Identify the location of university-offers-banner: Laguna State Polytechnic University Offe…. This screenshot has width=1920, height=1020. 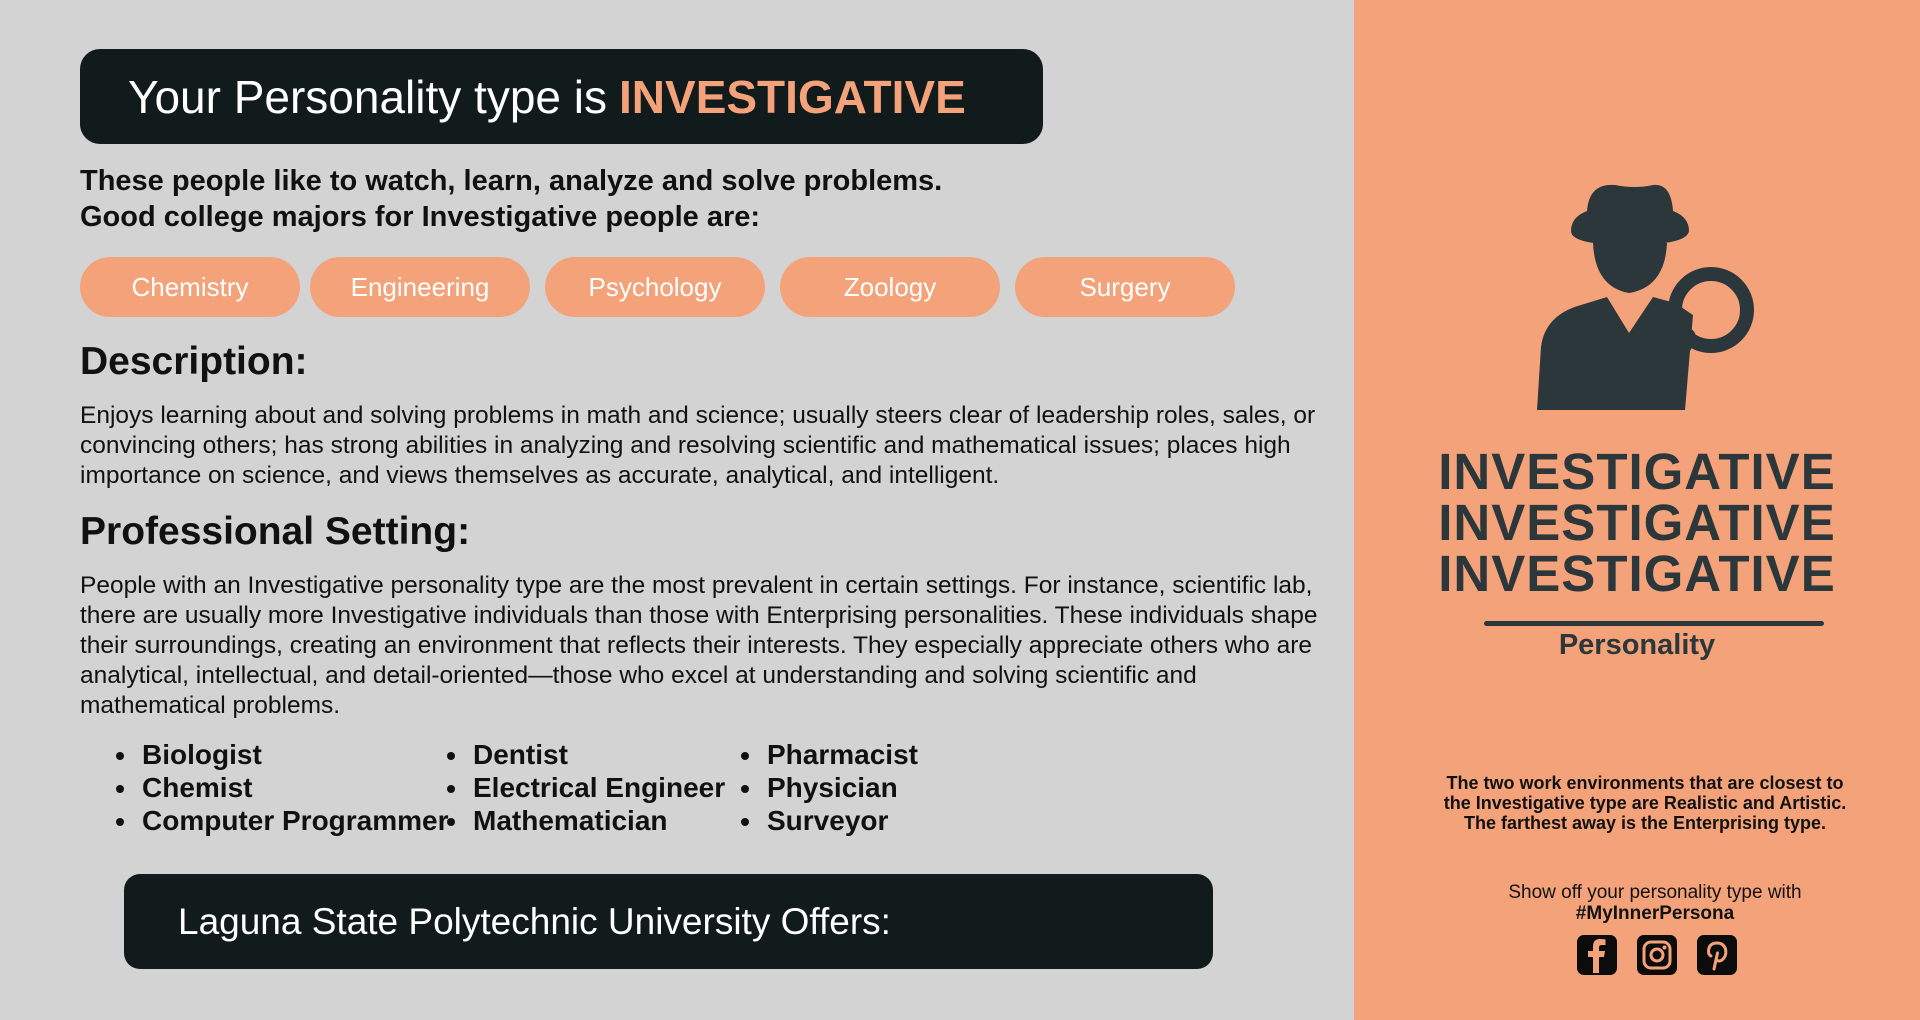
(668, 921).